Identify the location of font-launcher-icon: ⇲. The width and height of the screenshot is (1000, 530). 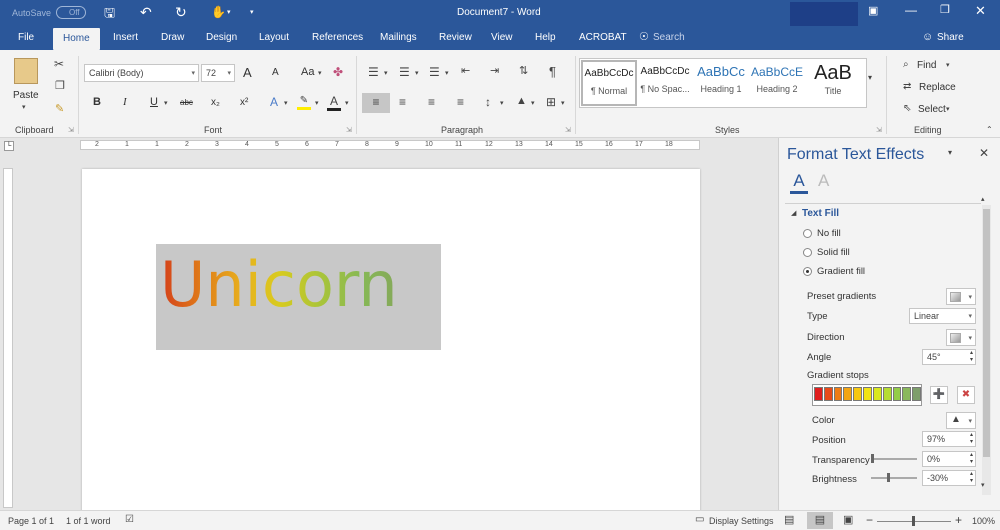
(349, 130).